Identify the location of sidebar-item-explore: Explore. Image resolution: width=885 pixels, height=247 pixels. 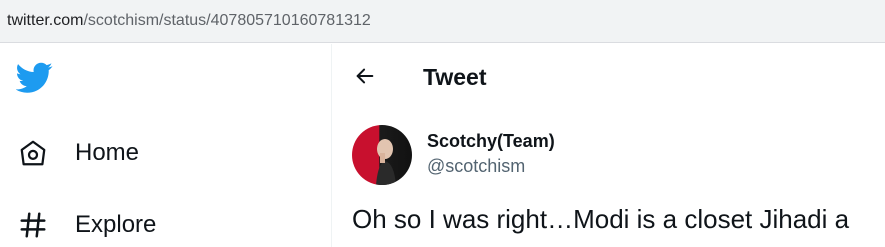
(87, 225).